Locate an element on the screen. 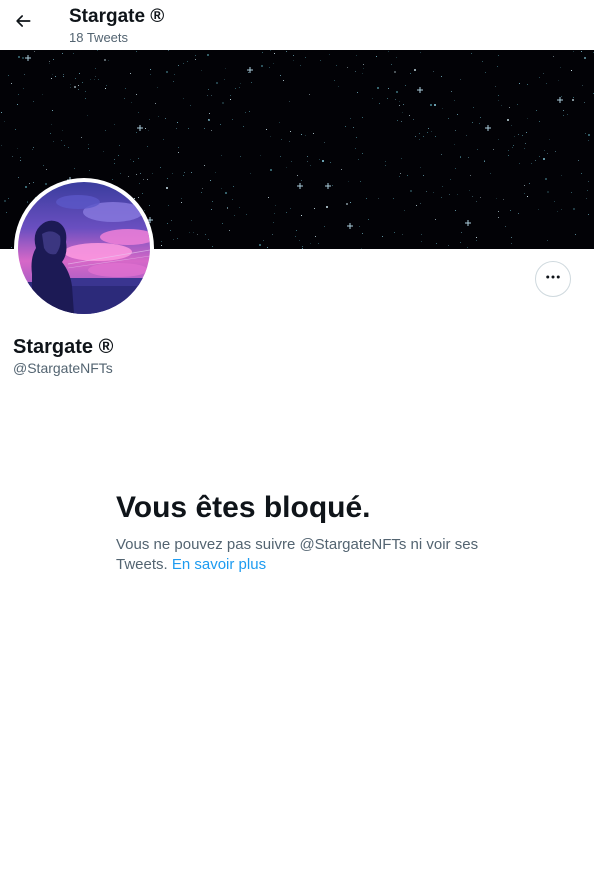 This screenshot has width=594, height=876. learn-more-link: En savoir plus is located at coordinates (219, 564).